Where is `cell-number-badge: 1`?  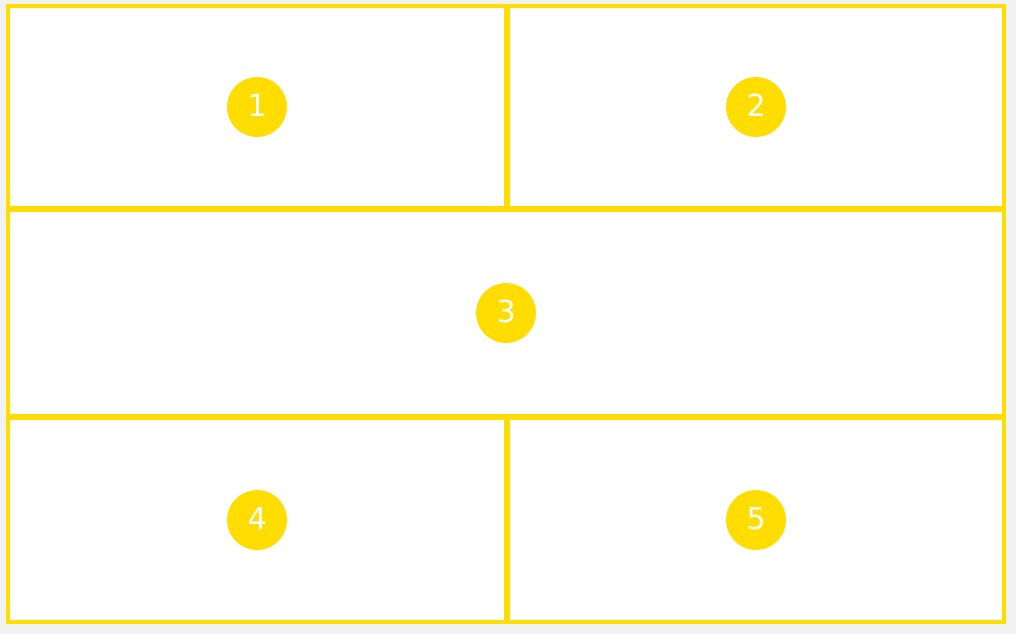 cell-number-badge: 1 is located at coordinates (257, 107).